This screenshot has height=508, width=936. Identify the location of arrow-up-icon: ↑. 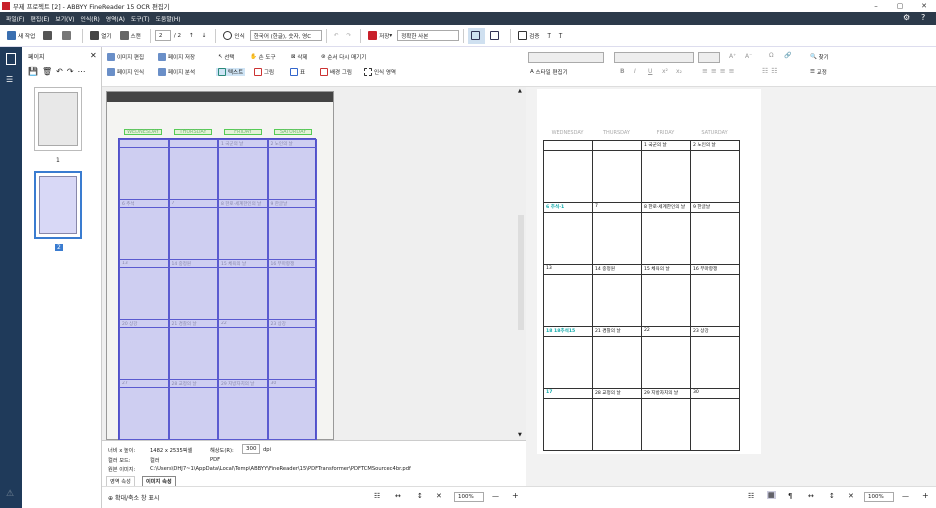
(191, 36).